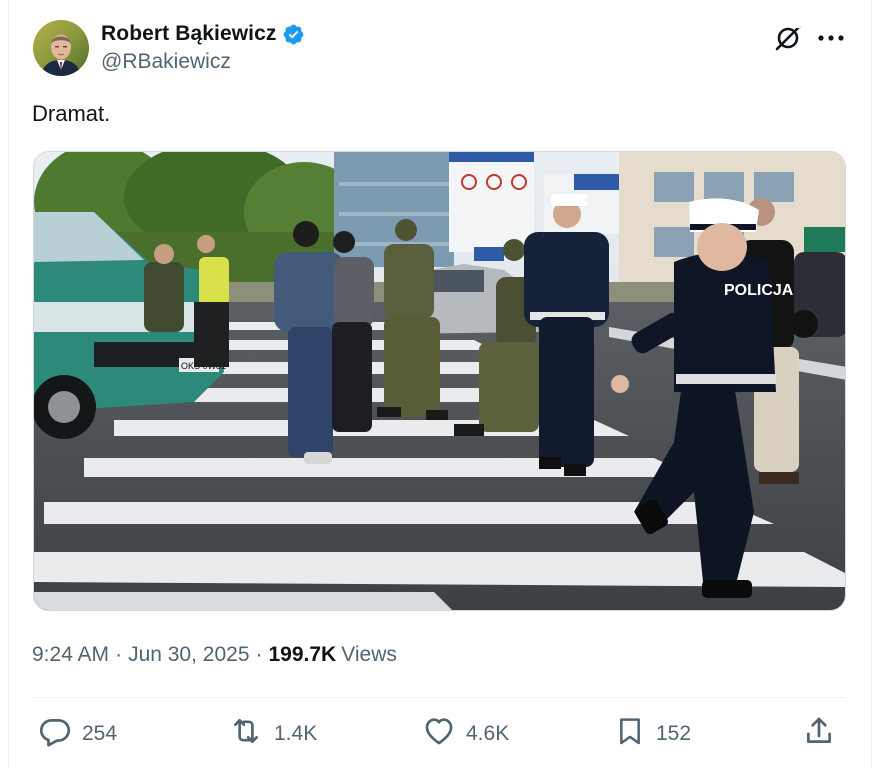 The width and height of the screenshot is (872, 768). I want to click on reply-icon, so click(55, 734).